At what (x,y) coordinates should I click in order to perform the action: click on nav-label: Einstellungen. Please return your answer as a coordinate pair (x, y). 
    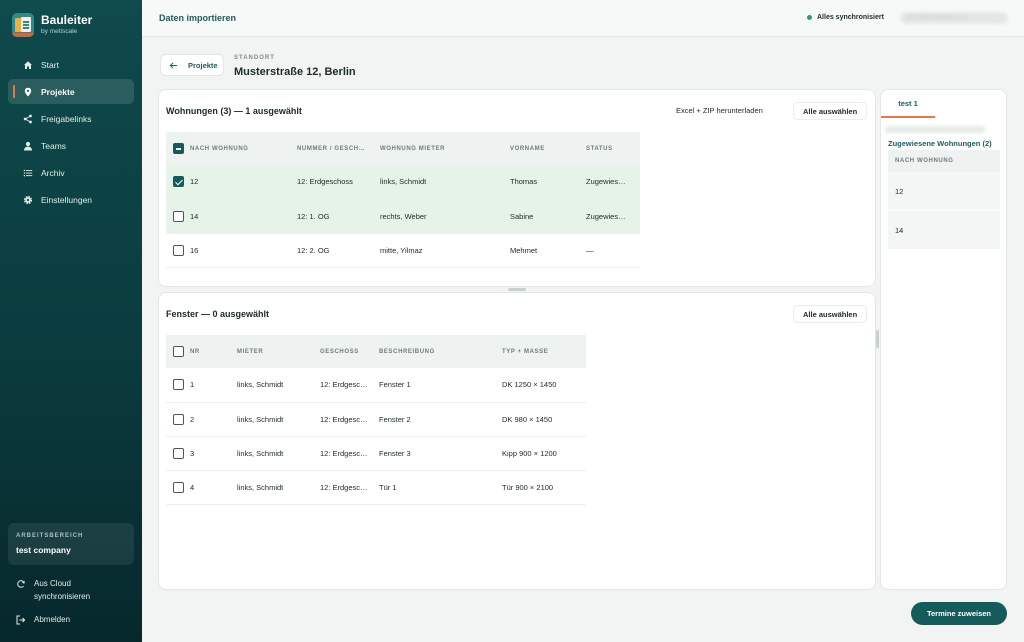
    Looking at the image, I should click on (67, 199).